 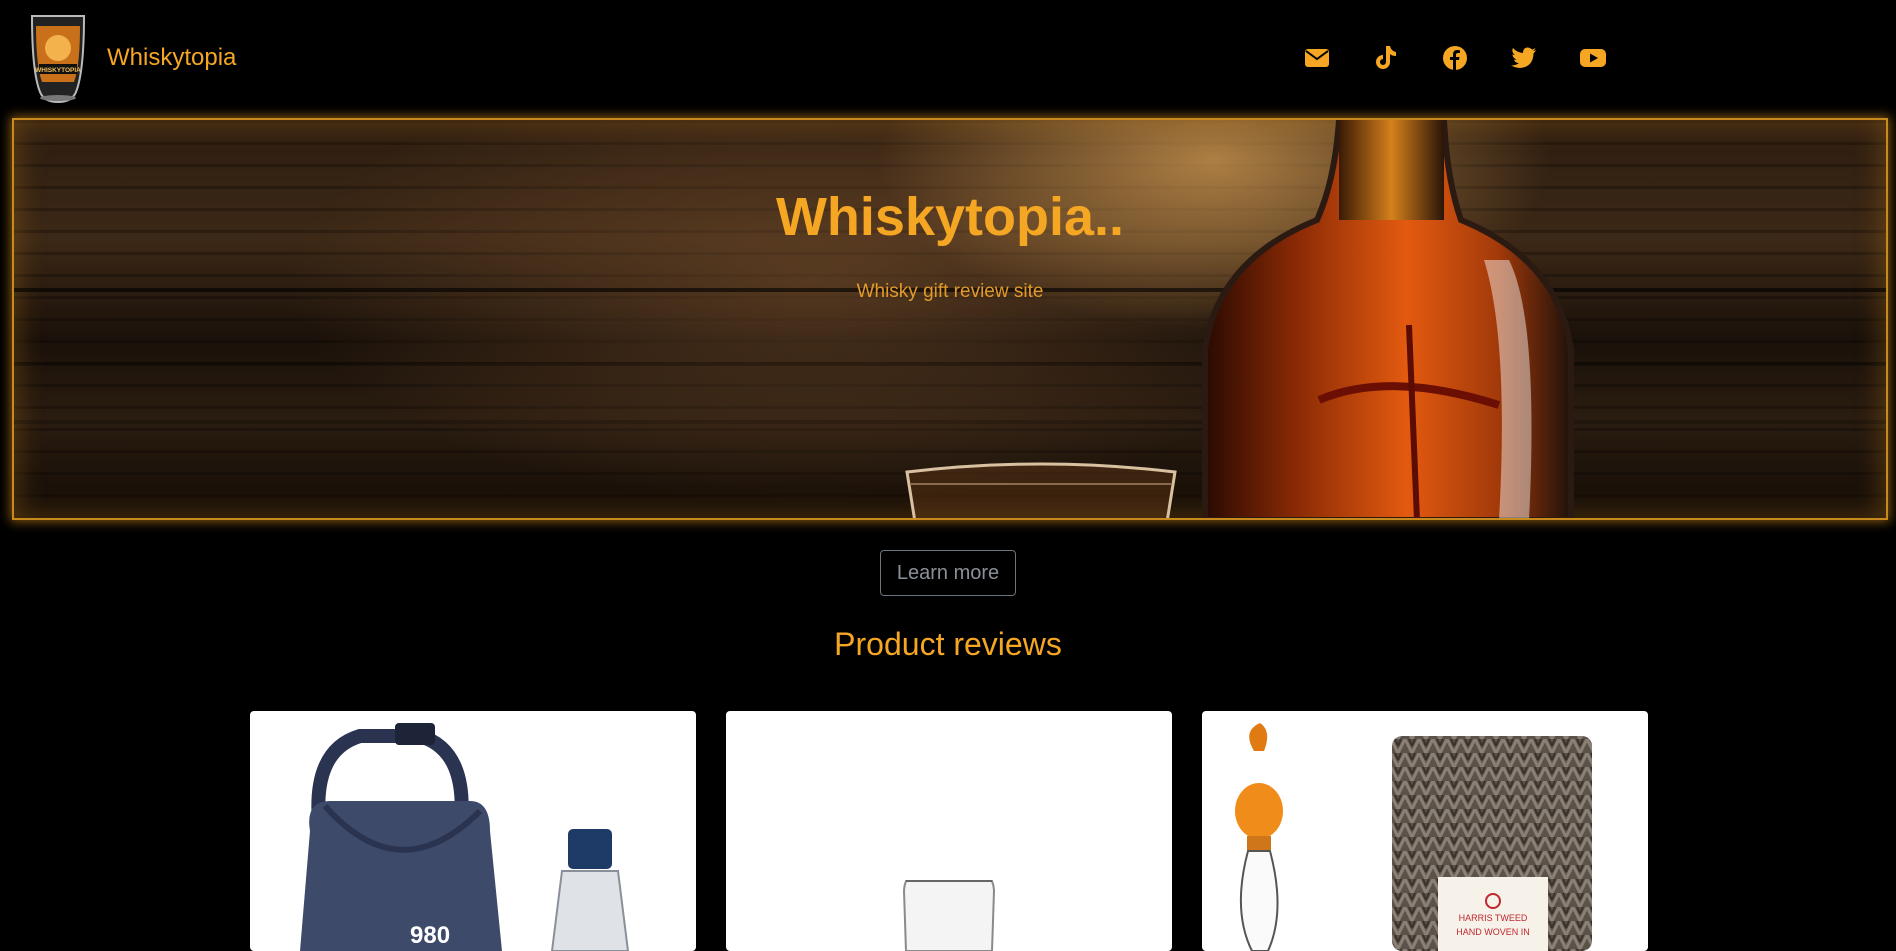 I want to click on review-card-nosing-glass, so click(x=949, y=831).